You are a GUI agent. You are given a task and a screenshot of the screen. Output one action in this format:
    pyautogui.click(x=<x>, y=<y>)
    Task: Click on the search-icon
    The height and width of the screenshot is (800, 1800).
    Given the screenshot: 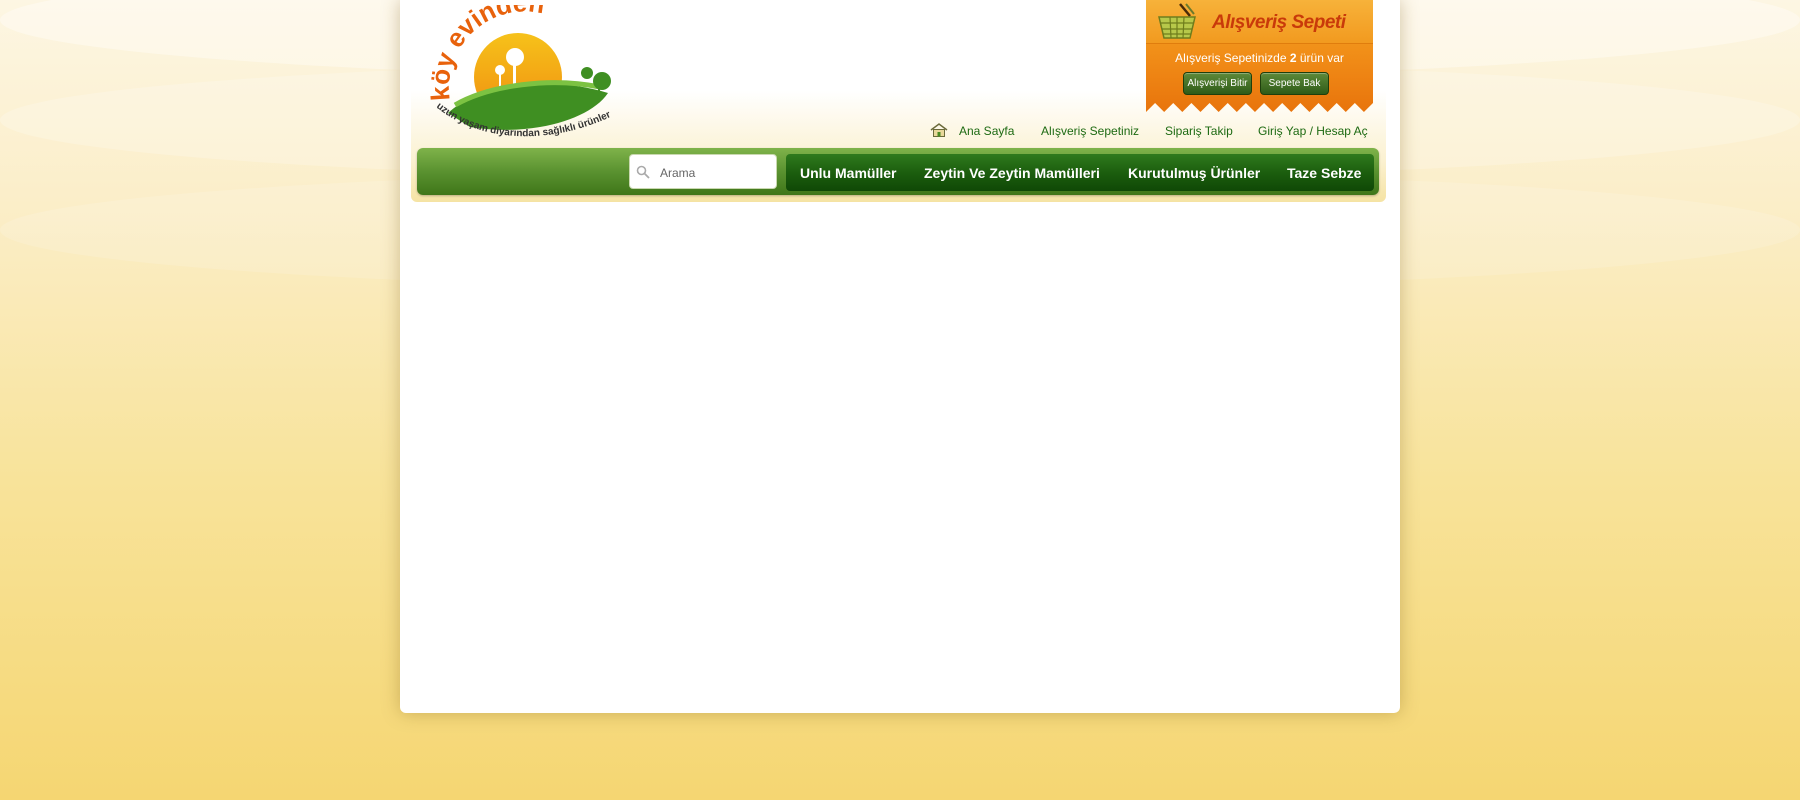 What is the action you would take?
    pyautogui.click(x=643, y=172)
    